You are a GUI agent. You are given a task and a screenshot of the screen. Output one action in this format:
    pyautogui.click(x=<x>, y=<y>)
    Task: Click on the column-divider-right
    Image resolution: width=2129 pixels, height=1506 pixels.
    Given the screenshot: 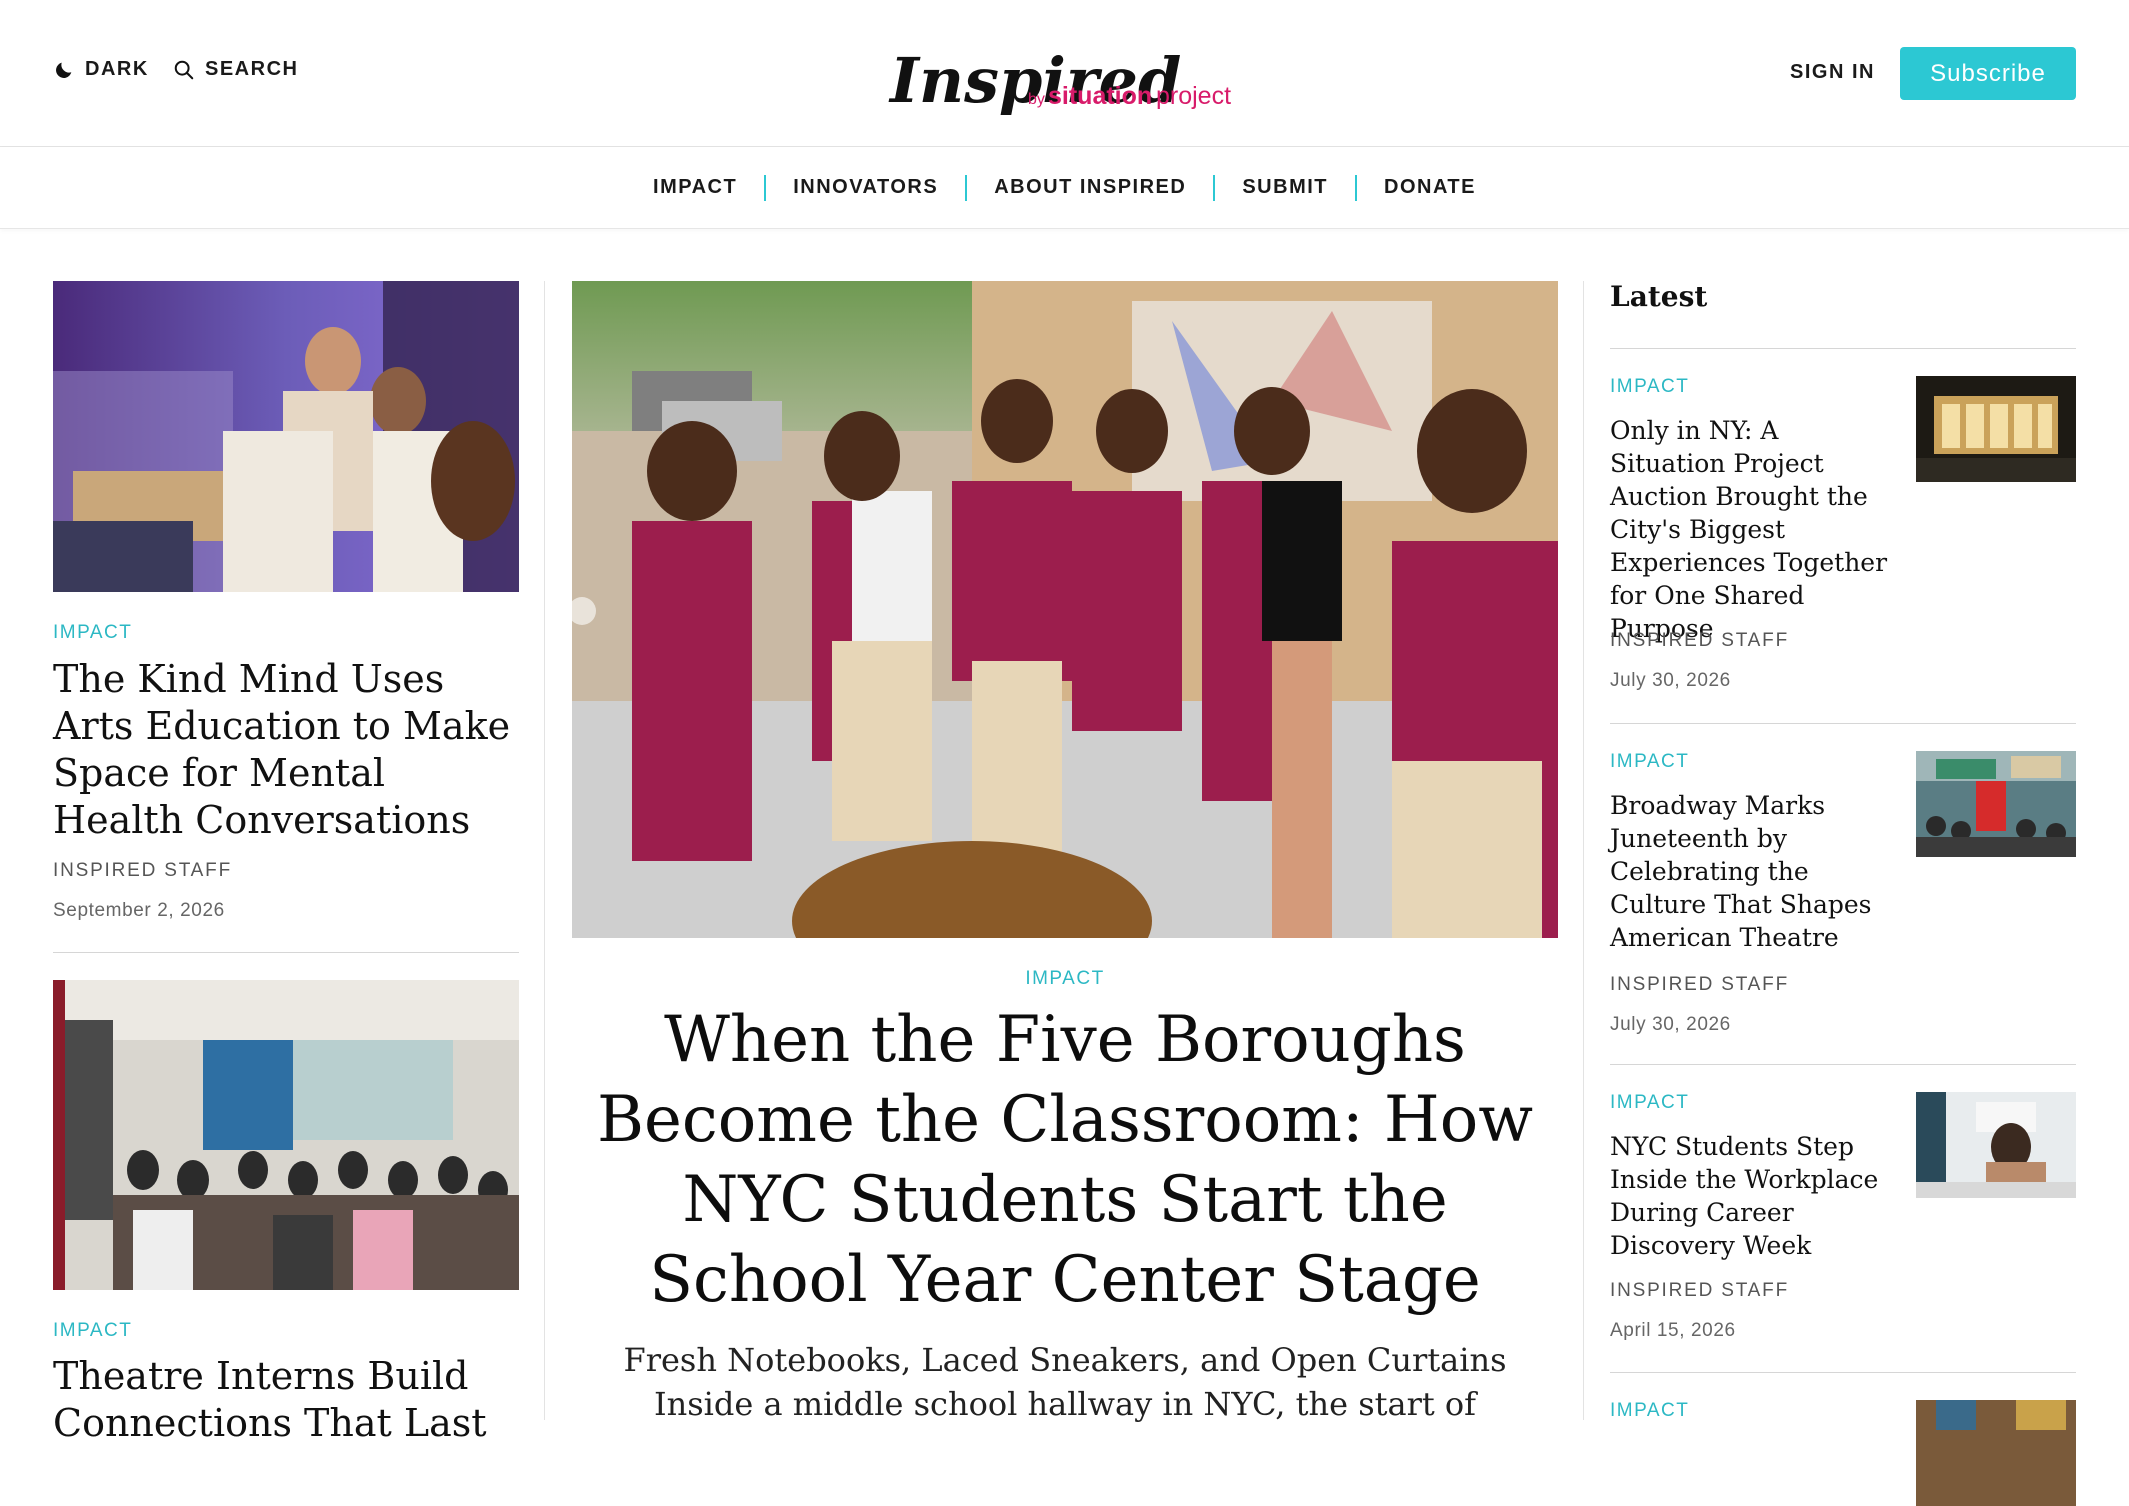 What is the action you would take?
    pyautogui.click(x=1583, y=850)
    